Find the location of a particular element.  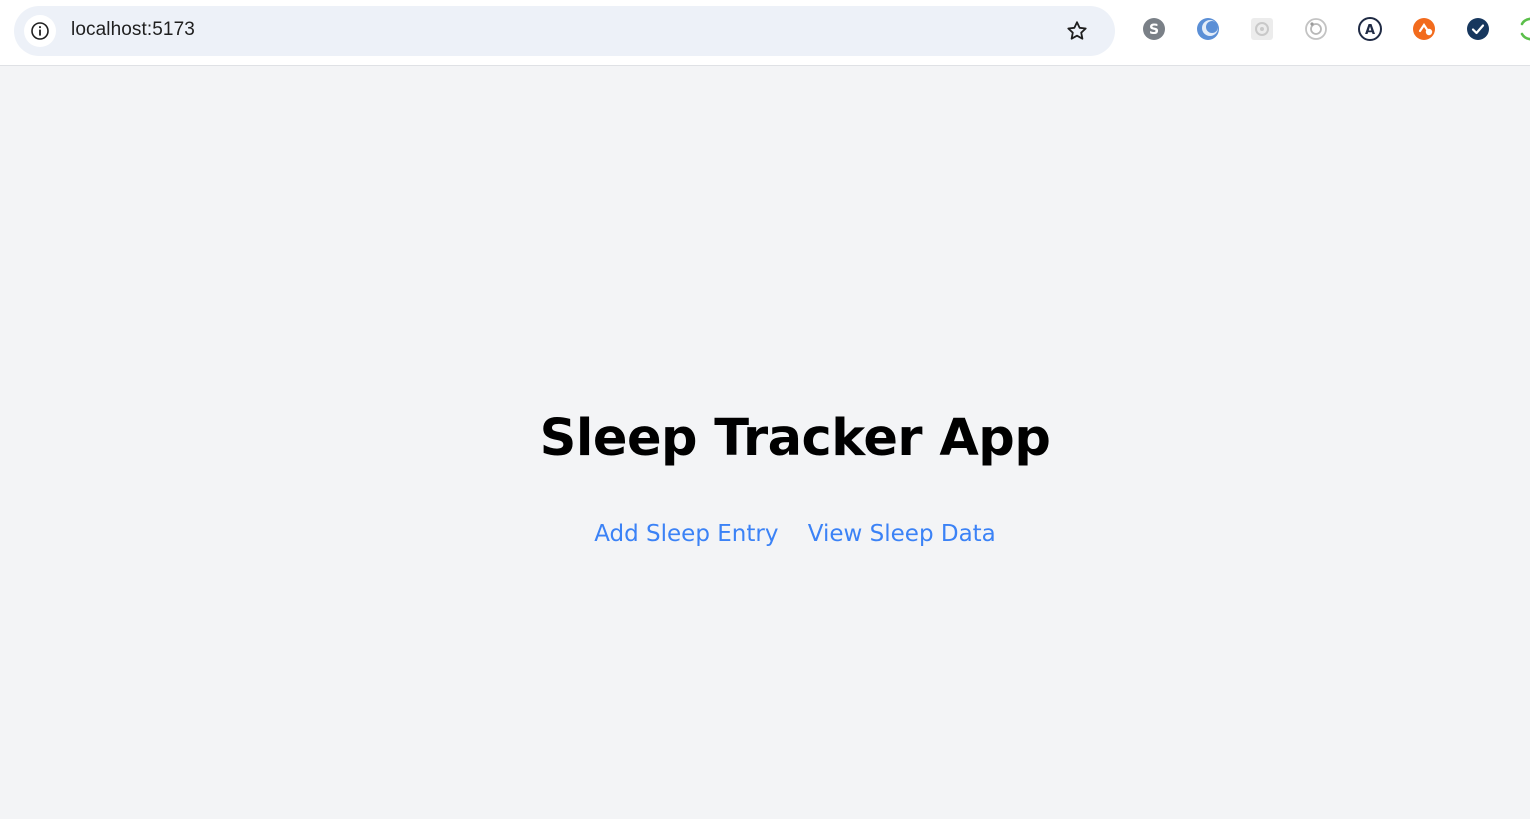

skype-icon: S is located at coordinates (1154, 29).